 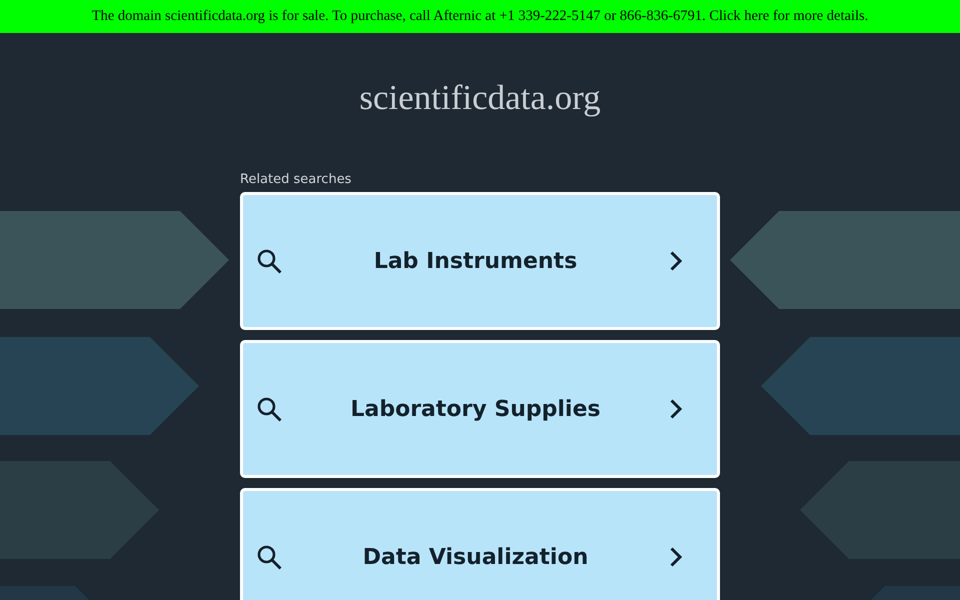 I want to click on related-search-link: Lab Instruments, so click(x=480, y=261).